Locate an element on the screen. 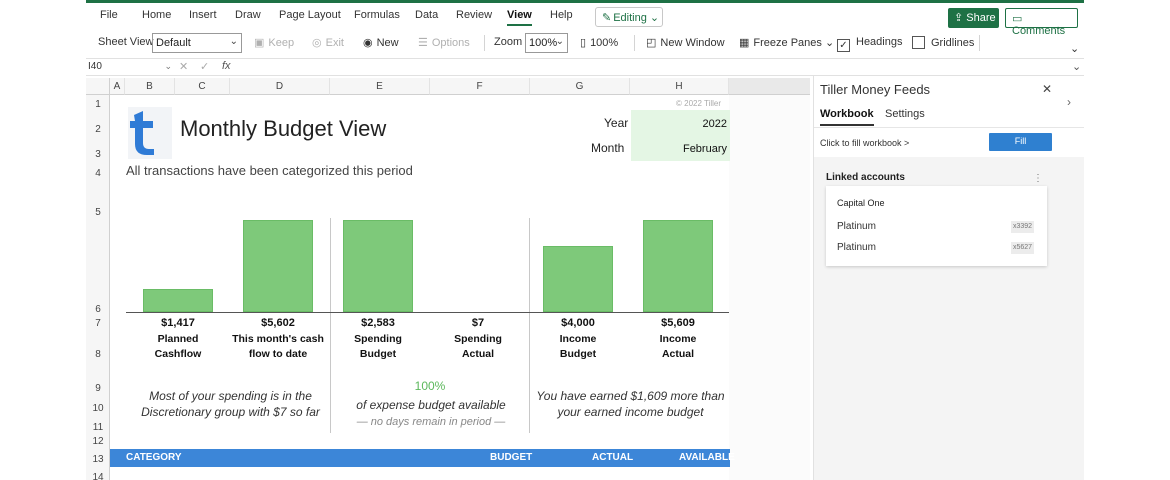 This screenshot has height=480, width=1170. column-header-c: C is located at coordinates (202, 86).